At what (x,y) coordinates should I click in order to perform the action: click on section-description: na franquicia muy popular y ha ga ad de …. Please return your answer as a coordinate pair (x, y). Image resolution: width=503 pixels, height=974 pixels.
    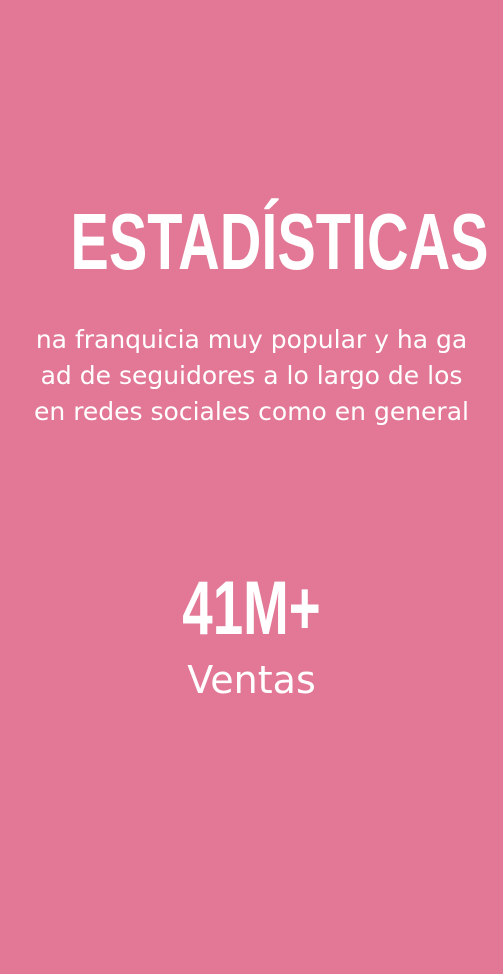
    Looking at the image, I should click on (251, 376).